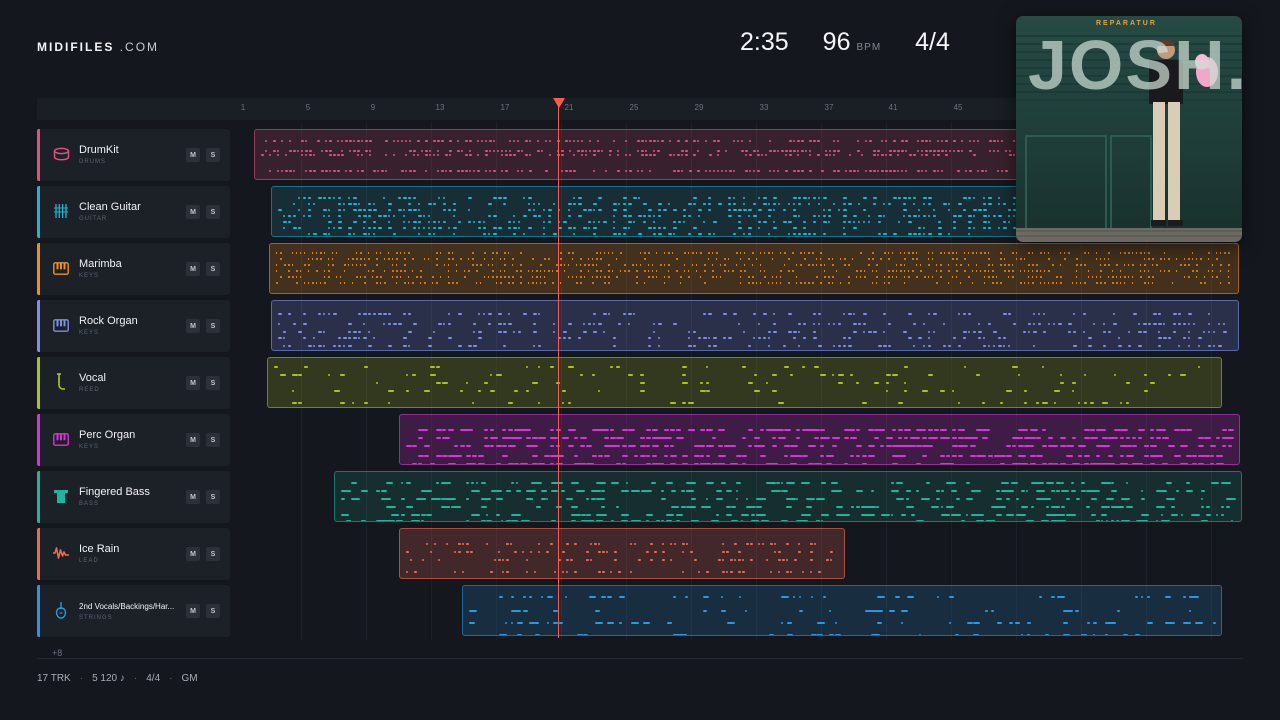 The width and height of the screenshot is (1280, 720). What do you see at coordinates (133, 326) in the screenshot?
I see `track-header-rock-organ: Rock Organ KEYS M S` at bounding box center [133, 326].